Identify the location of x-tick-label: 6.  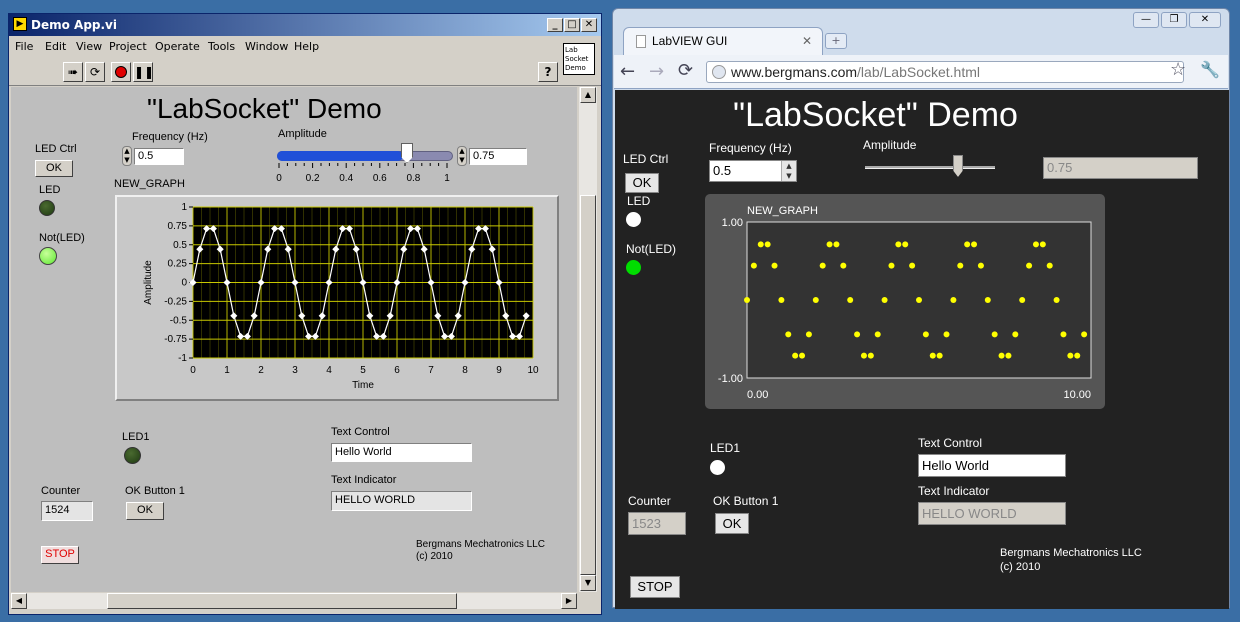
(397, 370).